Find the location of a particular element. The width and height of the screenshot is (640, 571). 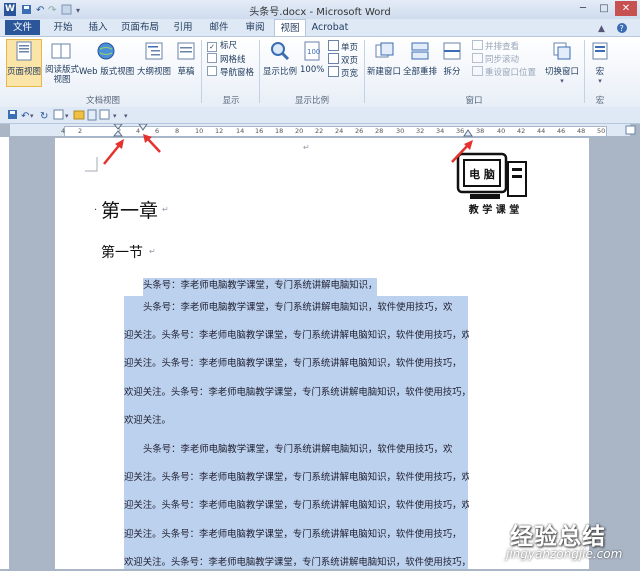

ruler-tick-label: 48 is located at coordinates (581, 131).